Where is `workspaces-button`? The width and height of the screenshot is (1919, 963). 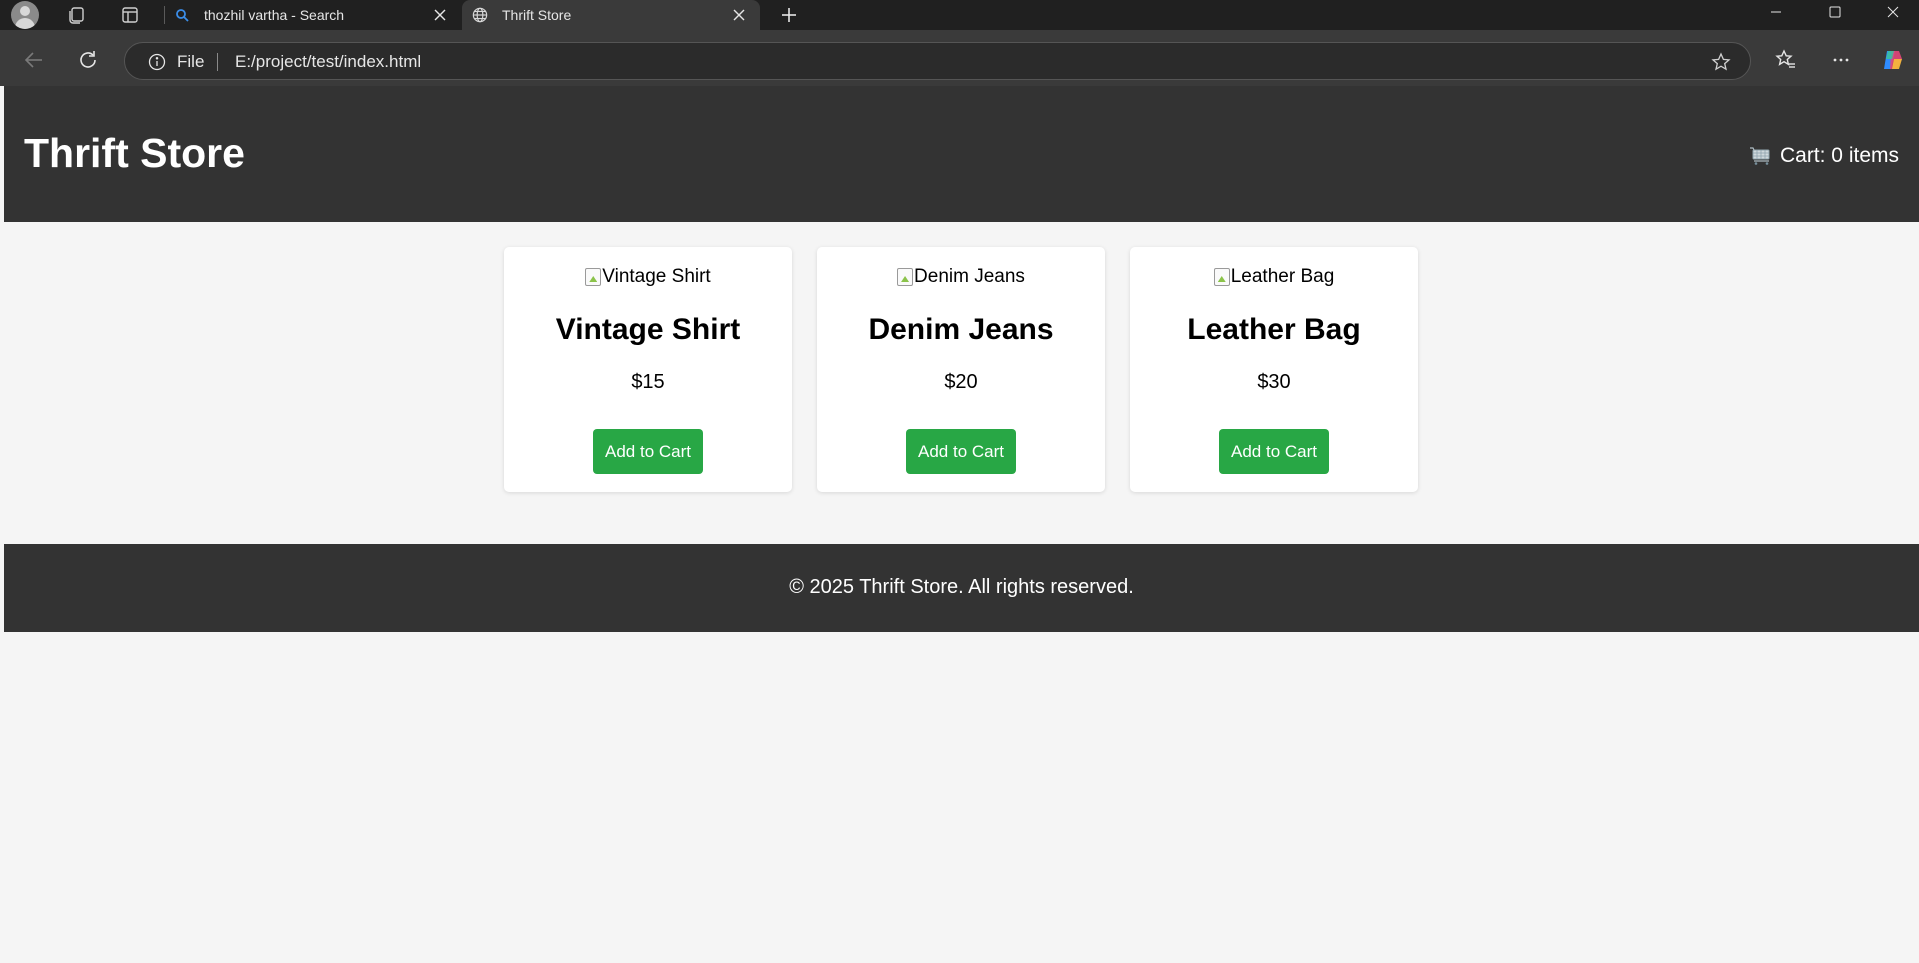
workspaces-button is located at coordinates (76, 15).